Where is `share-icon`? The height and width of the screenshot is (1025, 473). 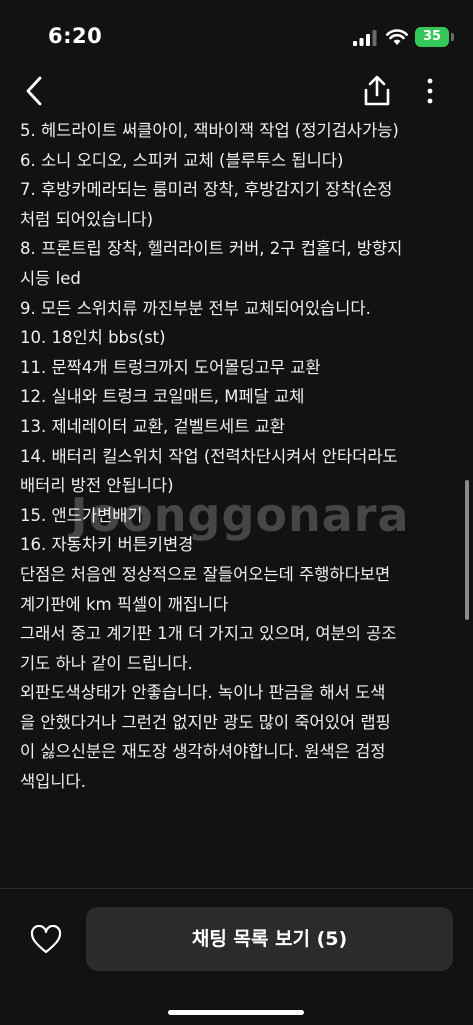
share-icon is located at coordinates (377, 91).